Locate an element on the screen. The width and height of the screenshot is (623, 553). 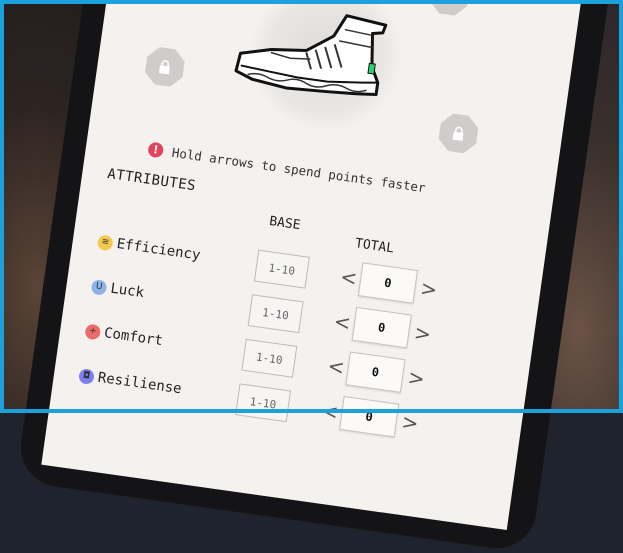
alert-icon: ! is located at coordinates (156, 150).